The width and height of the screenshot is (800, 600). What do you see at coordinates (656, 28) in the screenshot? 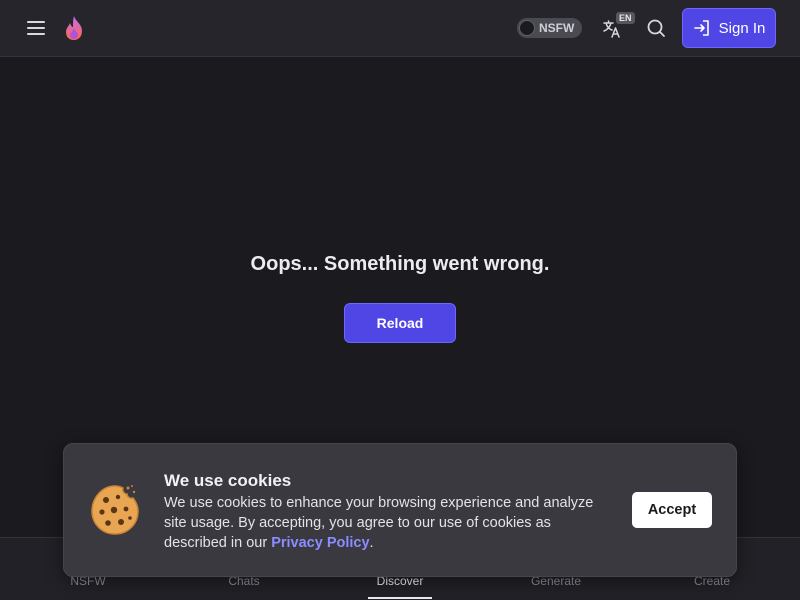
I see `search-icon` at bounding box center [656, 28].